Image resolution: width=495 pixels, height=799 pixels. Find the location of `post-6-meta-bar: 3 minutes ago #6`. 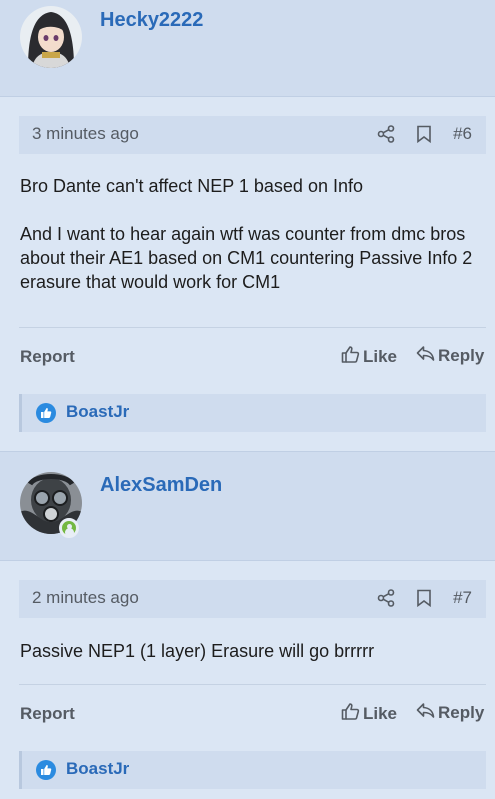

post-6-meta-bar: 3 minutes ago #6 is located at coordinates (252, 135).